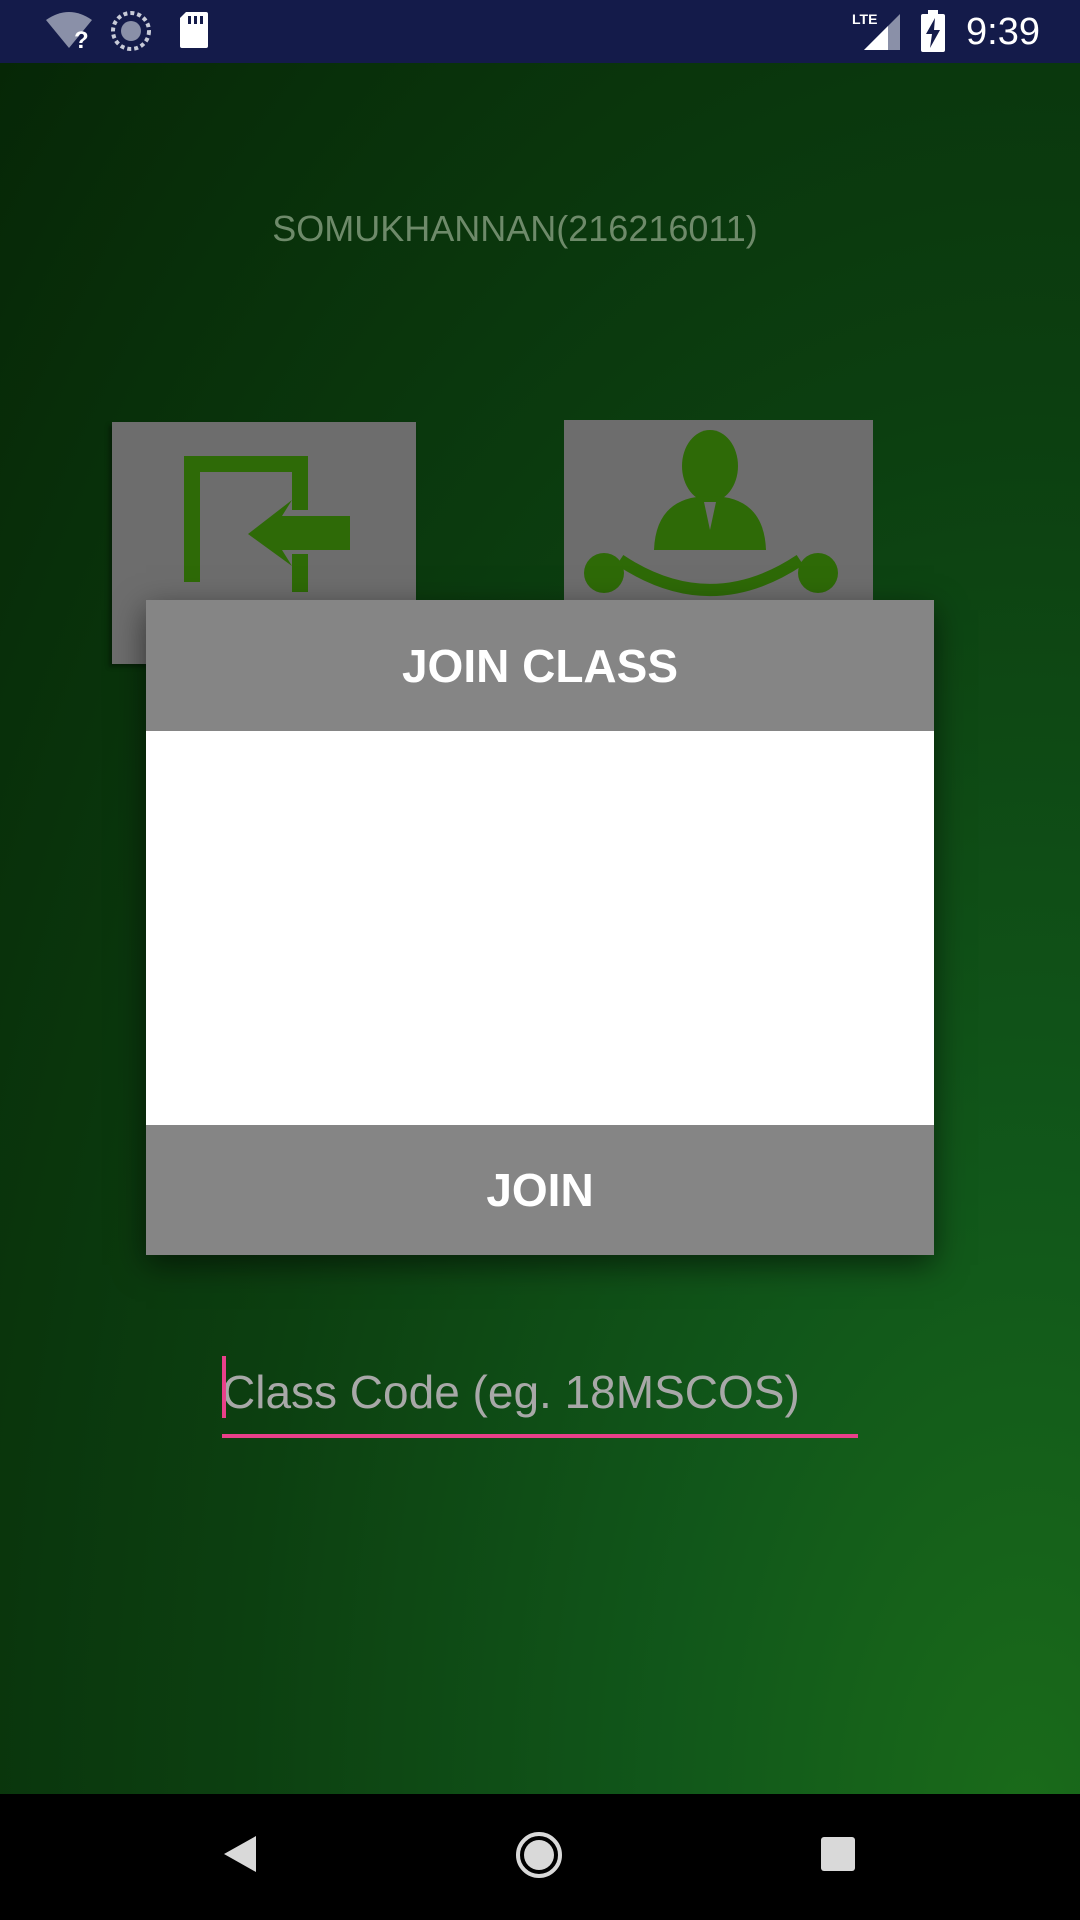  Describe the element at coordinates (540, 31) in the screenshot. I see `status-bar: ? LTE 9:39` at that location.